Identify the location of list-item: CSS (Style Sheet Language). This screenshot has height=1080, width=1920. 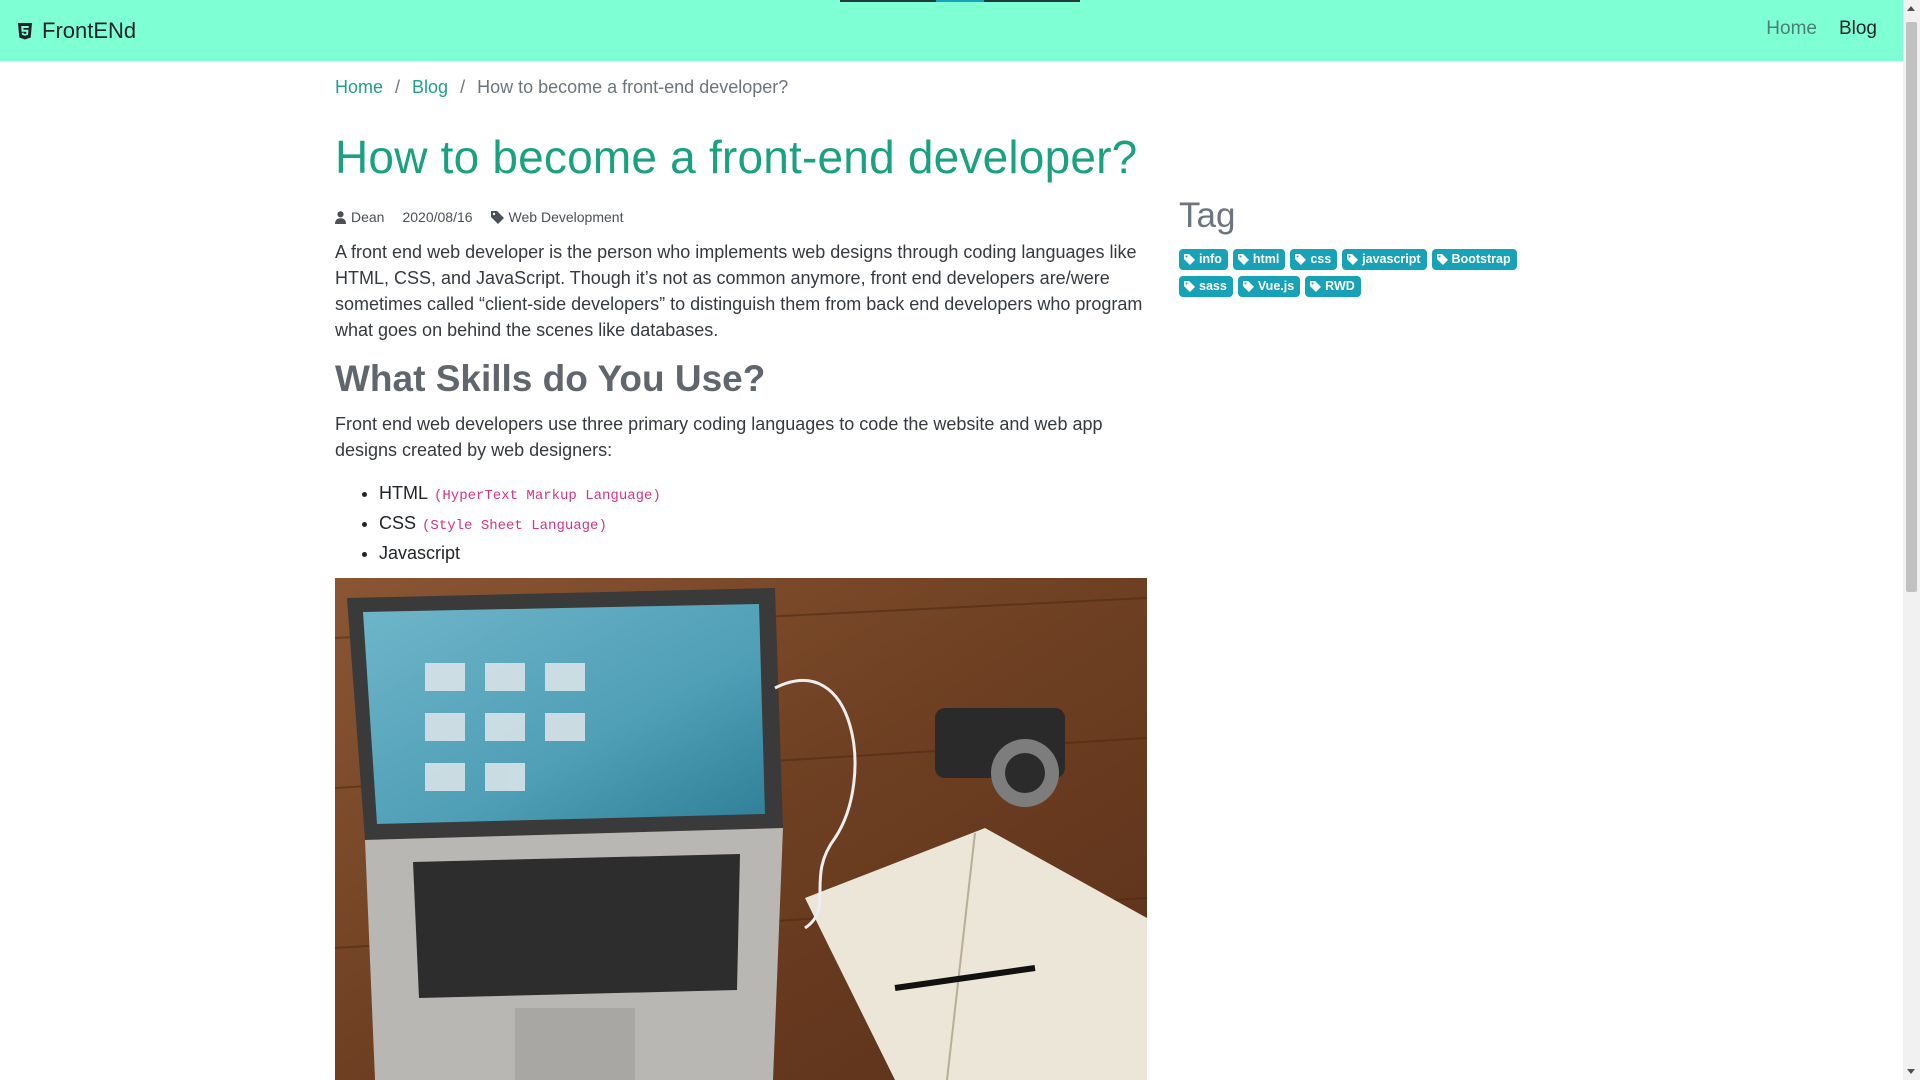
(520, 525).